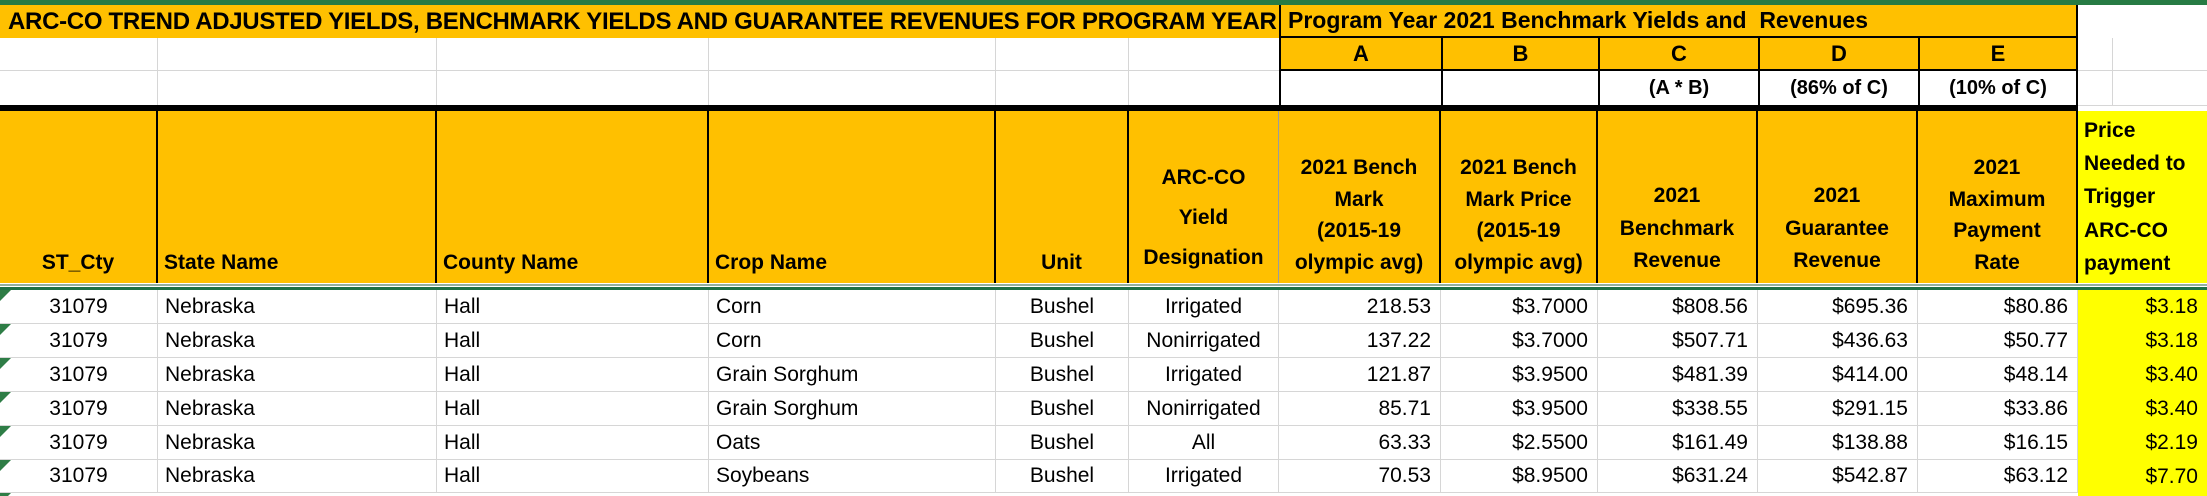 This screenshot has height=496, width=2207. What do you see at coordinates (1204, 197) in the screenshot?
I see `column-header-arcco-yield-designation: ARC-CO Yield Designation` at bounding box center [1204, 197].